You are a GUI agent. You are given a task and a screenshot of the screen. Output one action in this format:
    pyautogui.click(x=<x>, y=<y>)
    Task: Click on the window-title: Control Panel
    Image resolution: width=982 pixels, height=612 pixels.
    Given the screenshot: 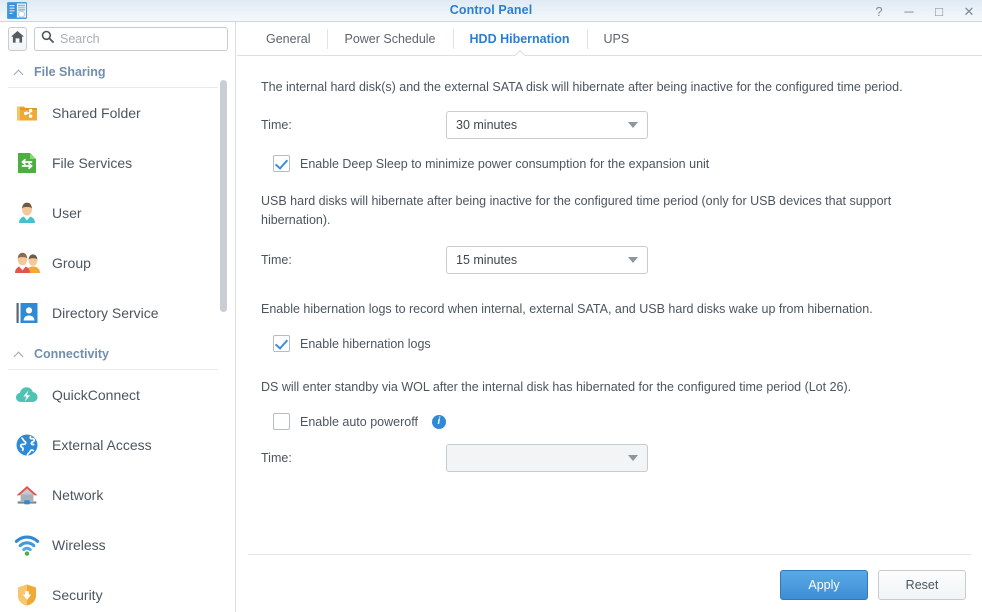 What is the action you would take?
    pyautogui.click(x=491, y=10)
    